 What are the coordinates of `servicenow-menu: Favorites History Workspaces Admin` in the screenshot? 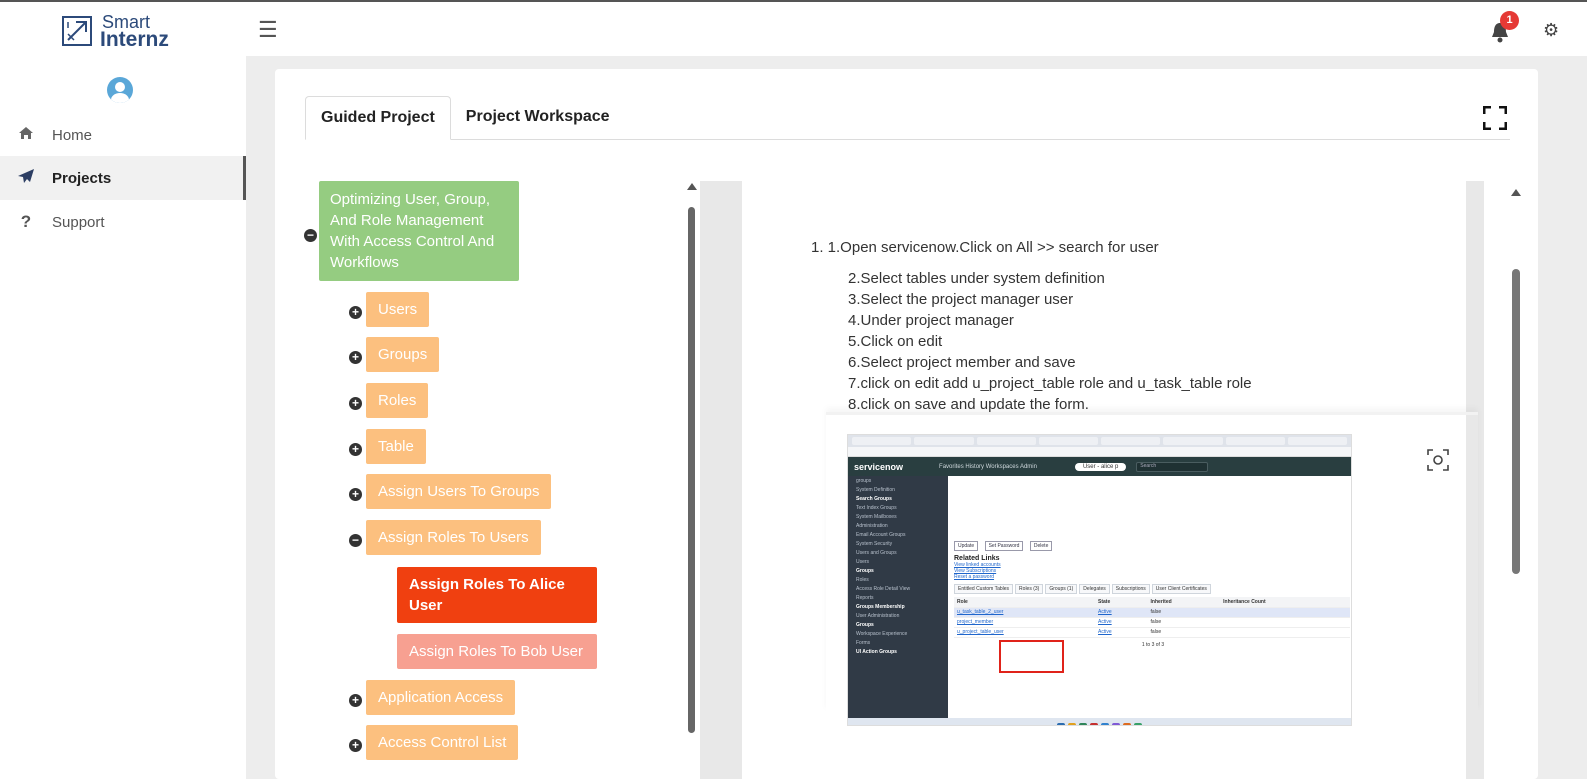 It's located at (988, 466).